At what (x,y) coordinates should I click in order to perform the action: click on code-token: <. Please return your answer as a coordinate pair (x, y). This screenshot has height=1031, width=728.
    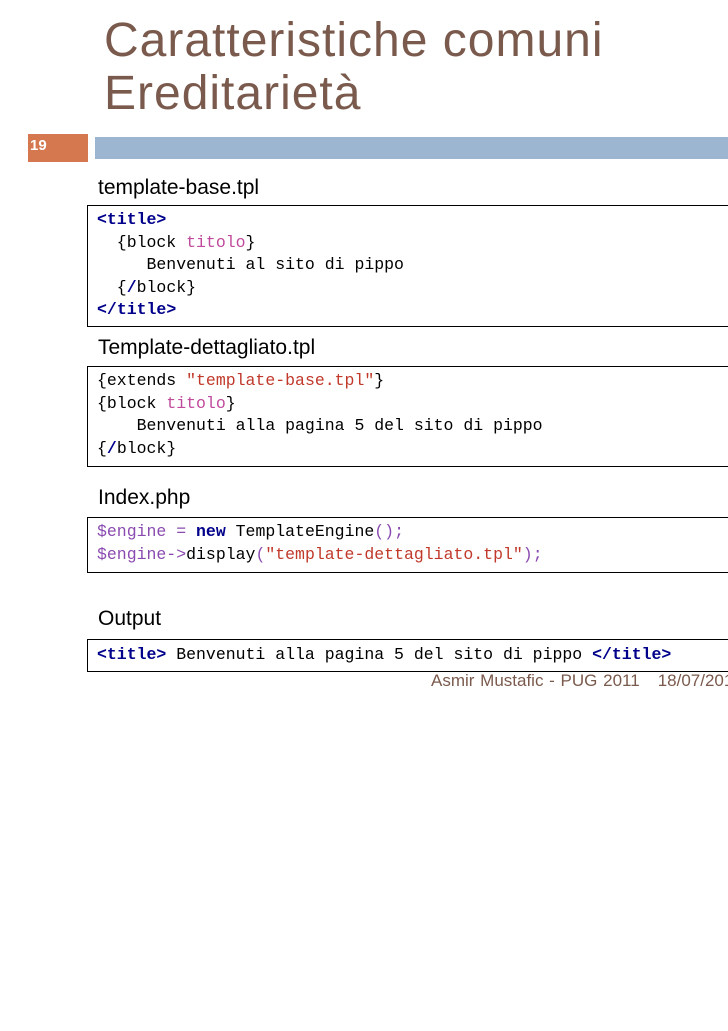
    Looking at the image, I should click on (102, 219).